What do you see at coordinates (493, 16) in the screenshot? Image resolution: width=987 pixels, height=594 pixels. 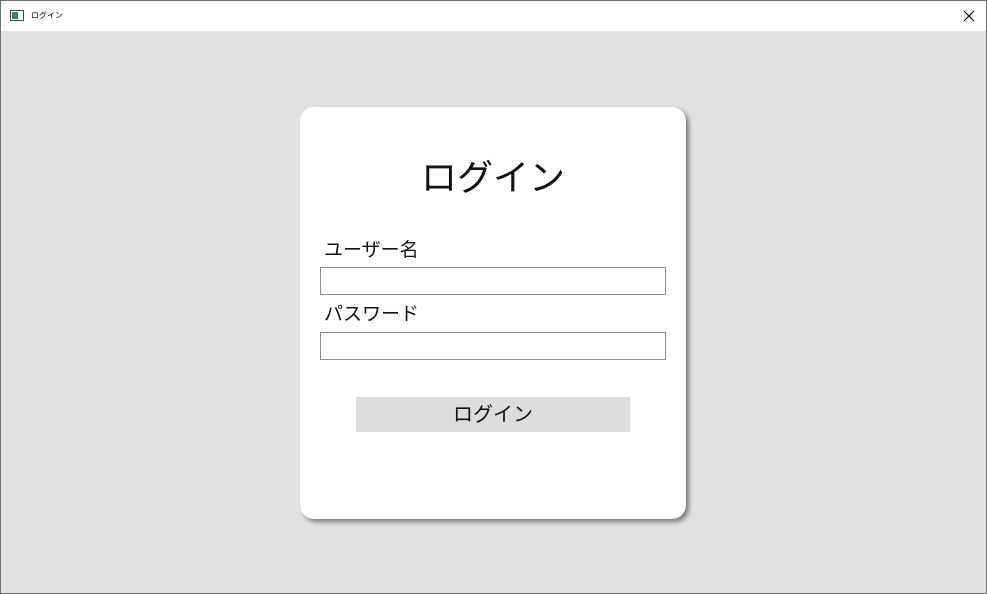 I see `title-bar: ログイン` at bounding box center [493, 16].